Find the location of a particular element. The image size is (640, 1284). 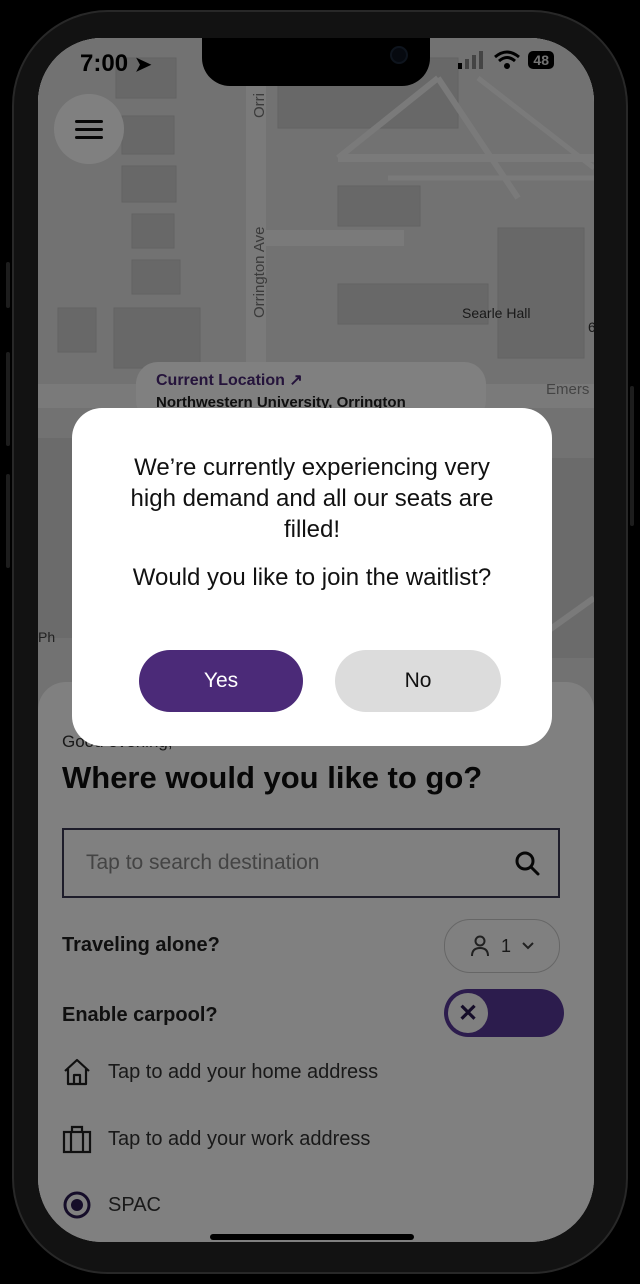

side-button-power is located at coordinates (632, 456).